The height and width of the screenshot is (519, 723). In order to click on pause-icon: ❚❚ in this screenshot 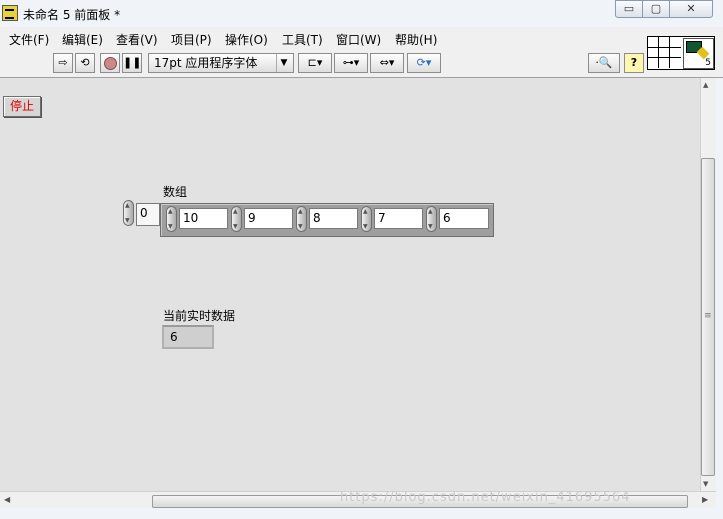, I will do `click(132, 63)`.